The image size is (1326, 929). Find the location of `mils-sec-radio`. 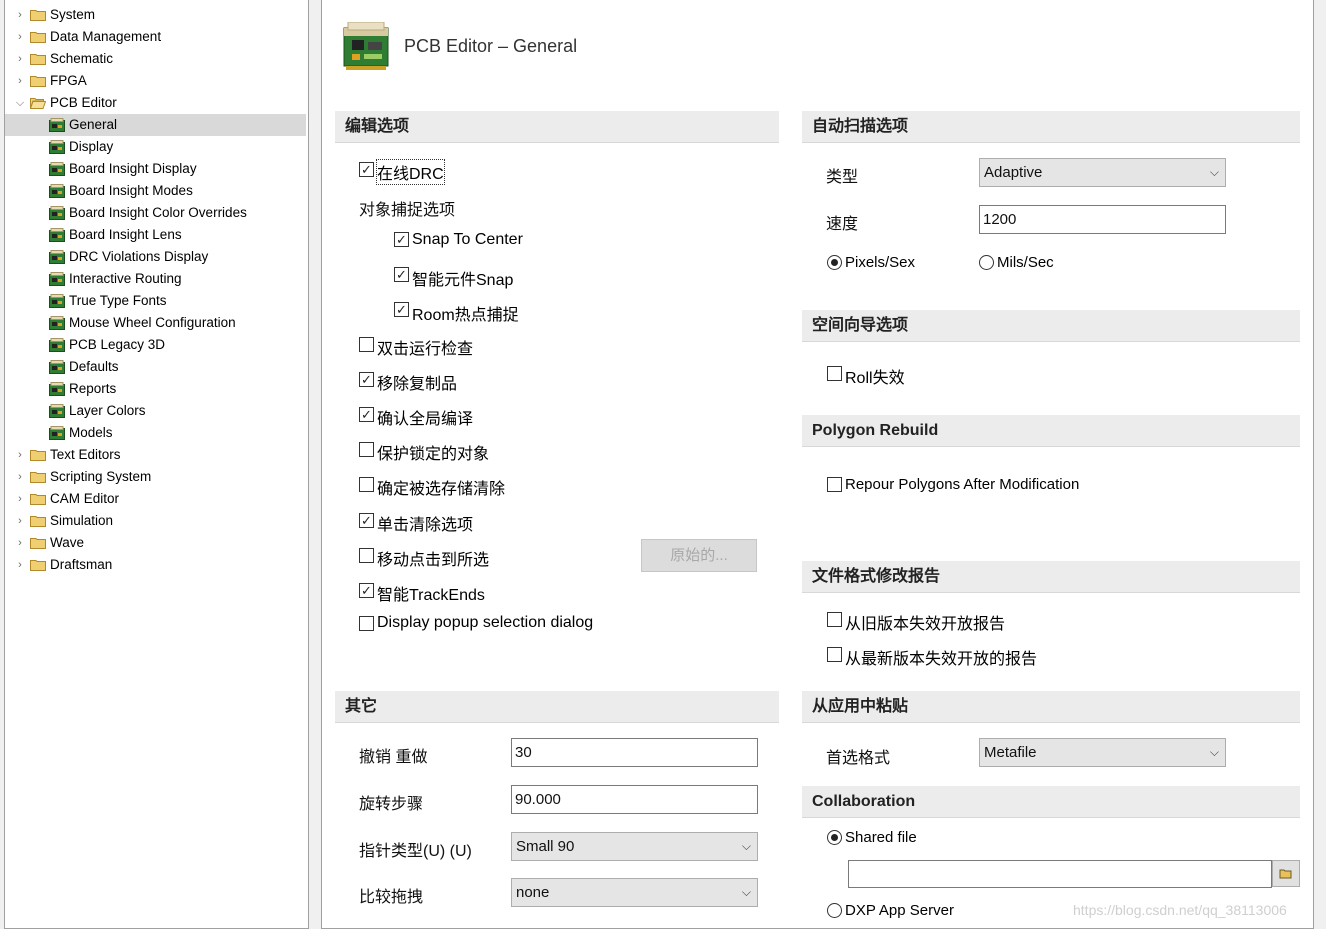

mils-sec-radio is located at coordinates (986, 262).